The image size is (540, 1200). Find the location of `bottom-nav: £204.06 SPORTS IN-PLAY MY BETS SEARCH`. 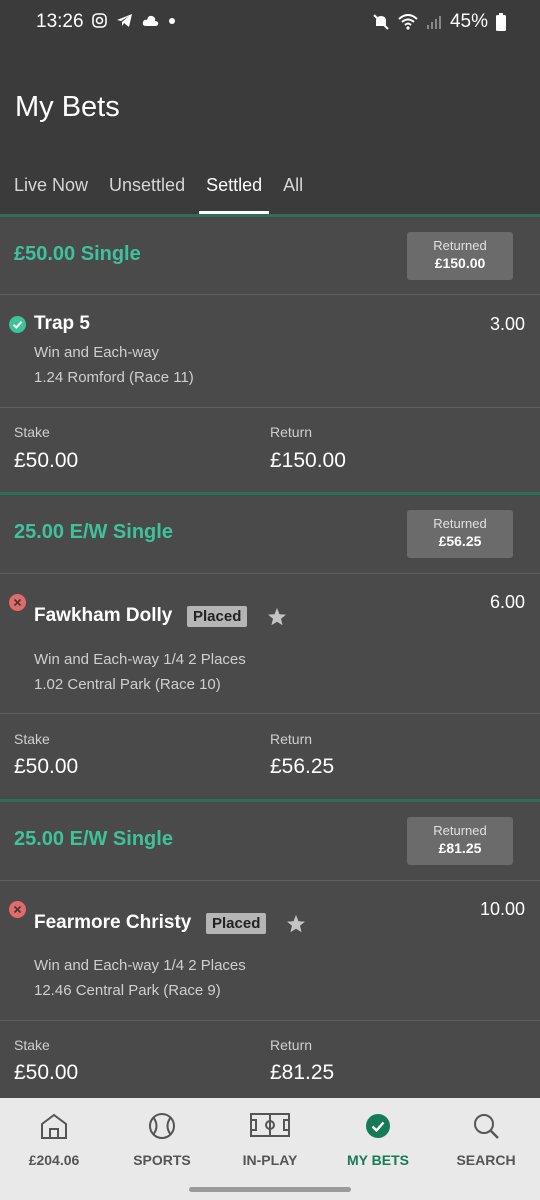

bottom-nav: £204.06 SPORTS IN-PLAY MY BETS SEARCH is located at coordinates (270, 1138).